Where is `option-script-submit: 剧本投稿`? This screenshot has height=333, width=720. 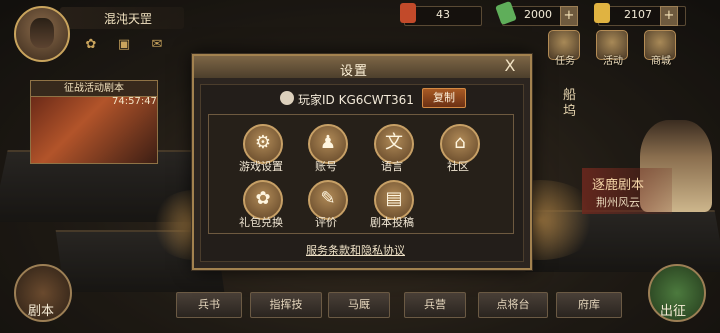
option-script-submit: 剧本投稿 is located at coordinates (392, 222).